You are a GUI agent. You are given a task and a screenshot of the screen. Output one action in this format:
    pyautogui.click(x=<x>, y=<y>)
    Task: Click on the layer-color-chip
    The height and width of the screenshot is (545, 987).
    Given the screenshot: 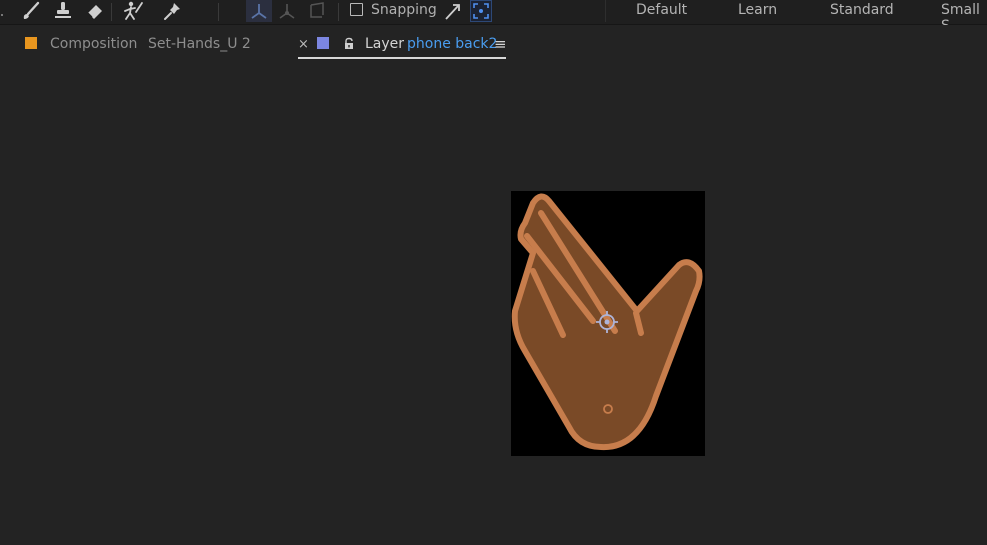 What is the action you would take?
    pyautogui.click(x=323, y=43)
    